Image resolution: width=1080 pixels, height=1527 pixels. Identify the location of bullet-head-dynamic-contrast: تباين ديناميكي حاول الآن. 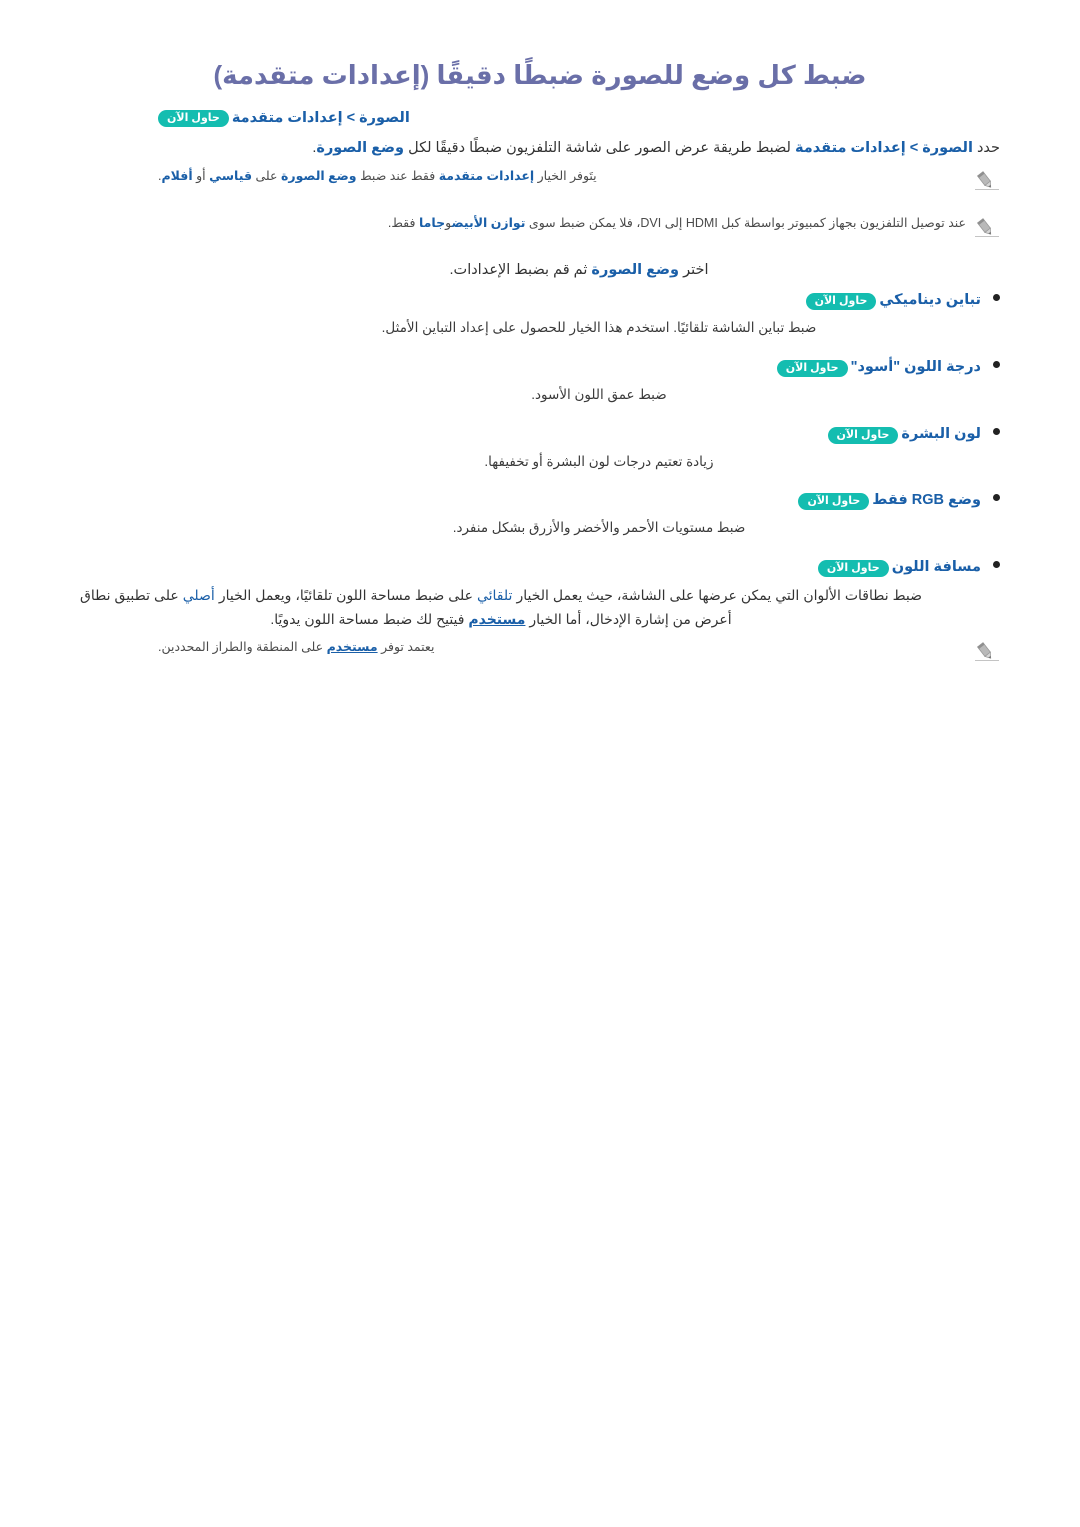
(560, 301).